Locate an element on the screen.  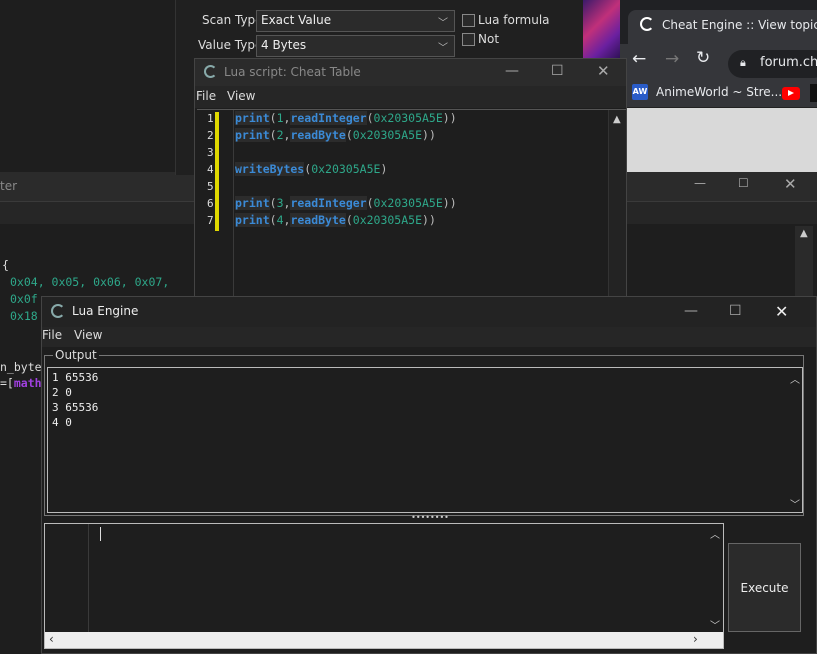
desktop-wallpaper is located at coordinates (601, 30).